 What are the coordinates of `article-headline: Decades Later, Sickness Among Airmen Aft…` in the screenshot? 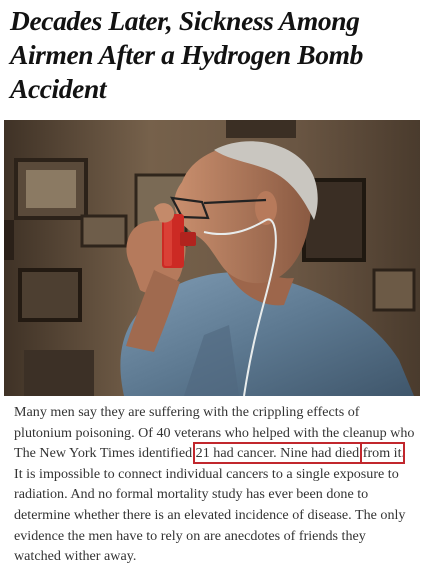 It's located at (186, 54).